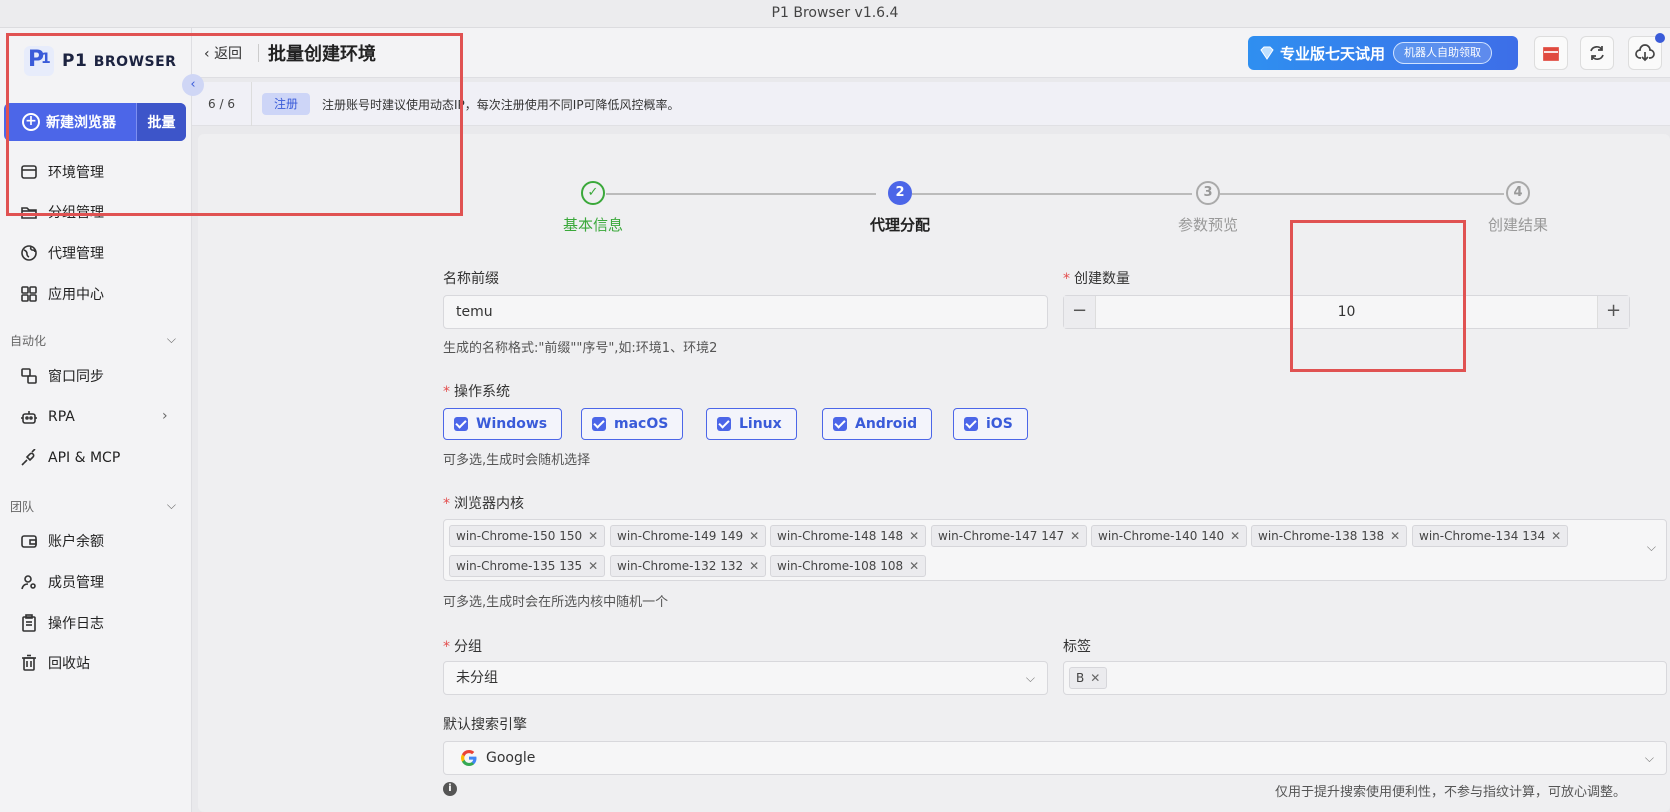  What do you see at coordinates (745, 678) in the screenshot?
I see `group-select: 未分组 ⌵` at bounding box center [745, 678].